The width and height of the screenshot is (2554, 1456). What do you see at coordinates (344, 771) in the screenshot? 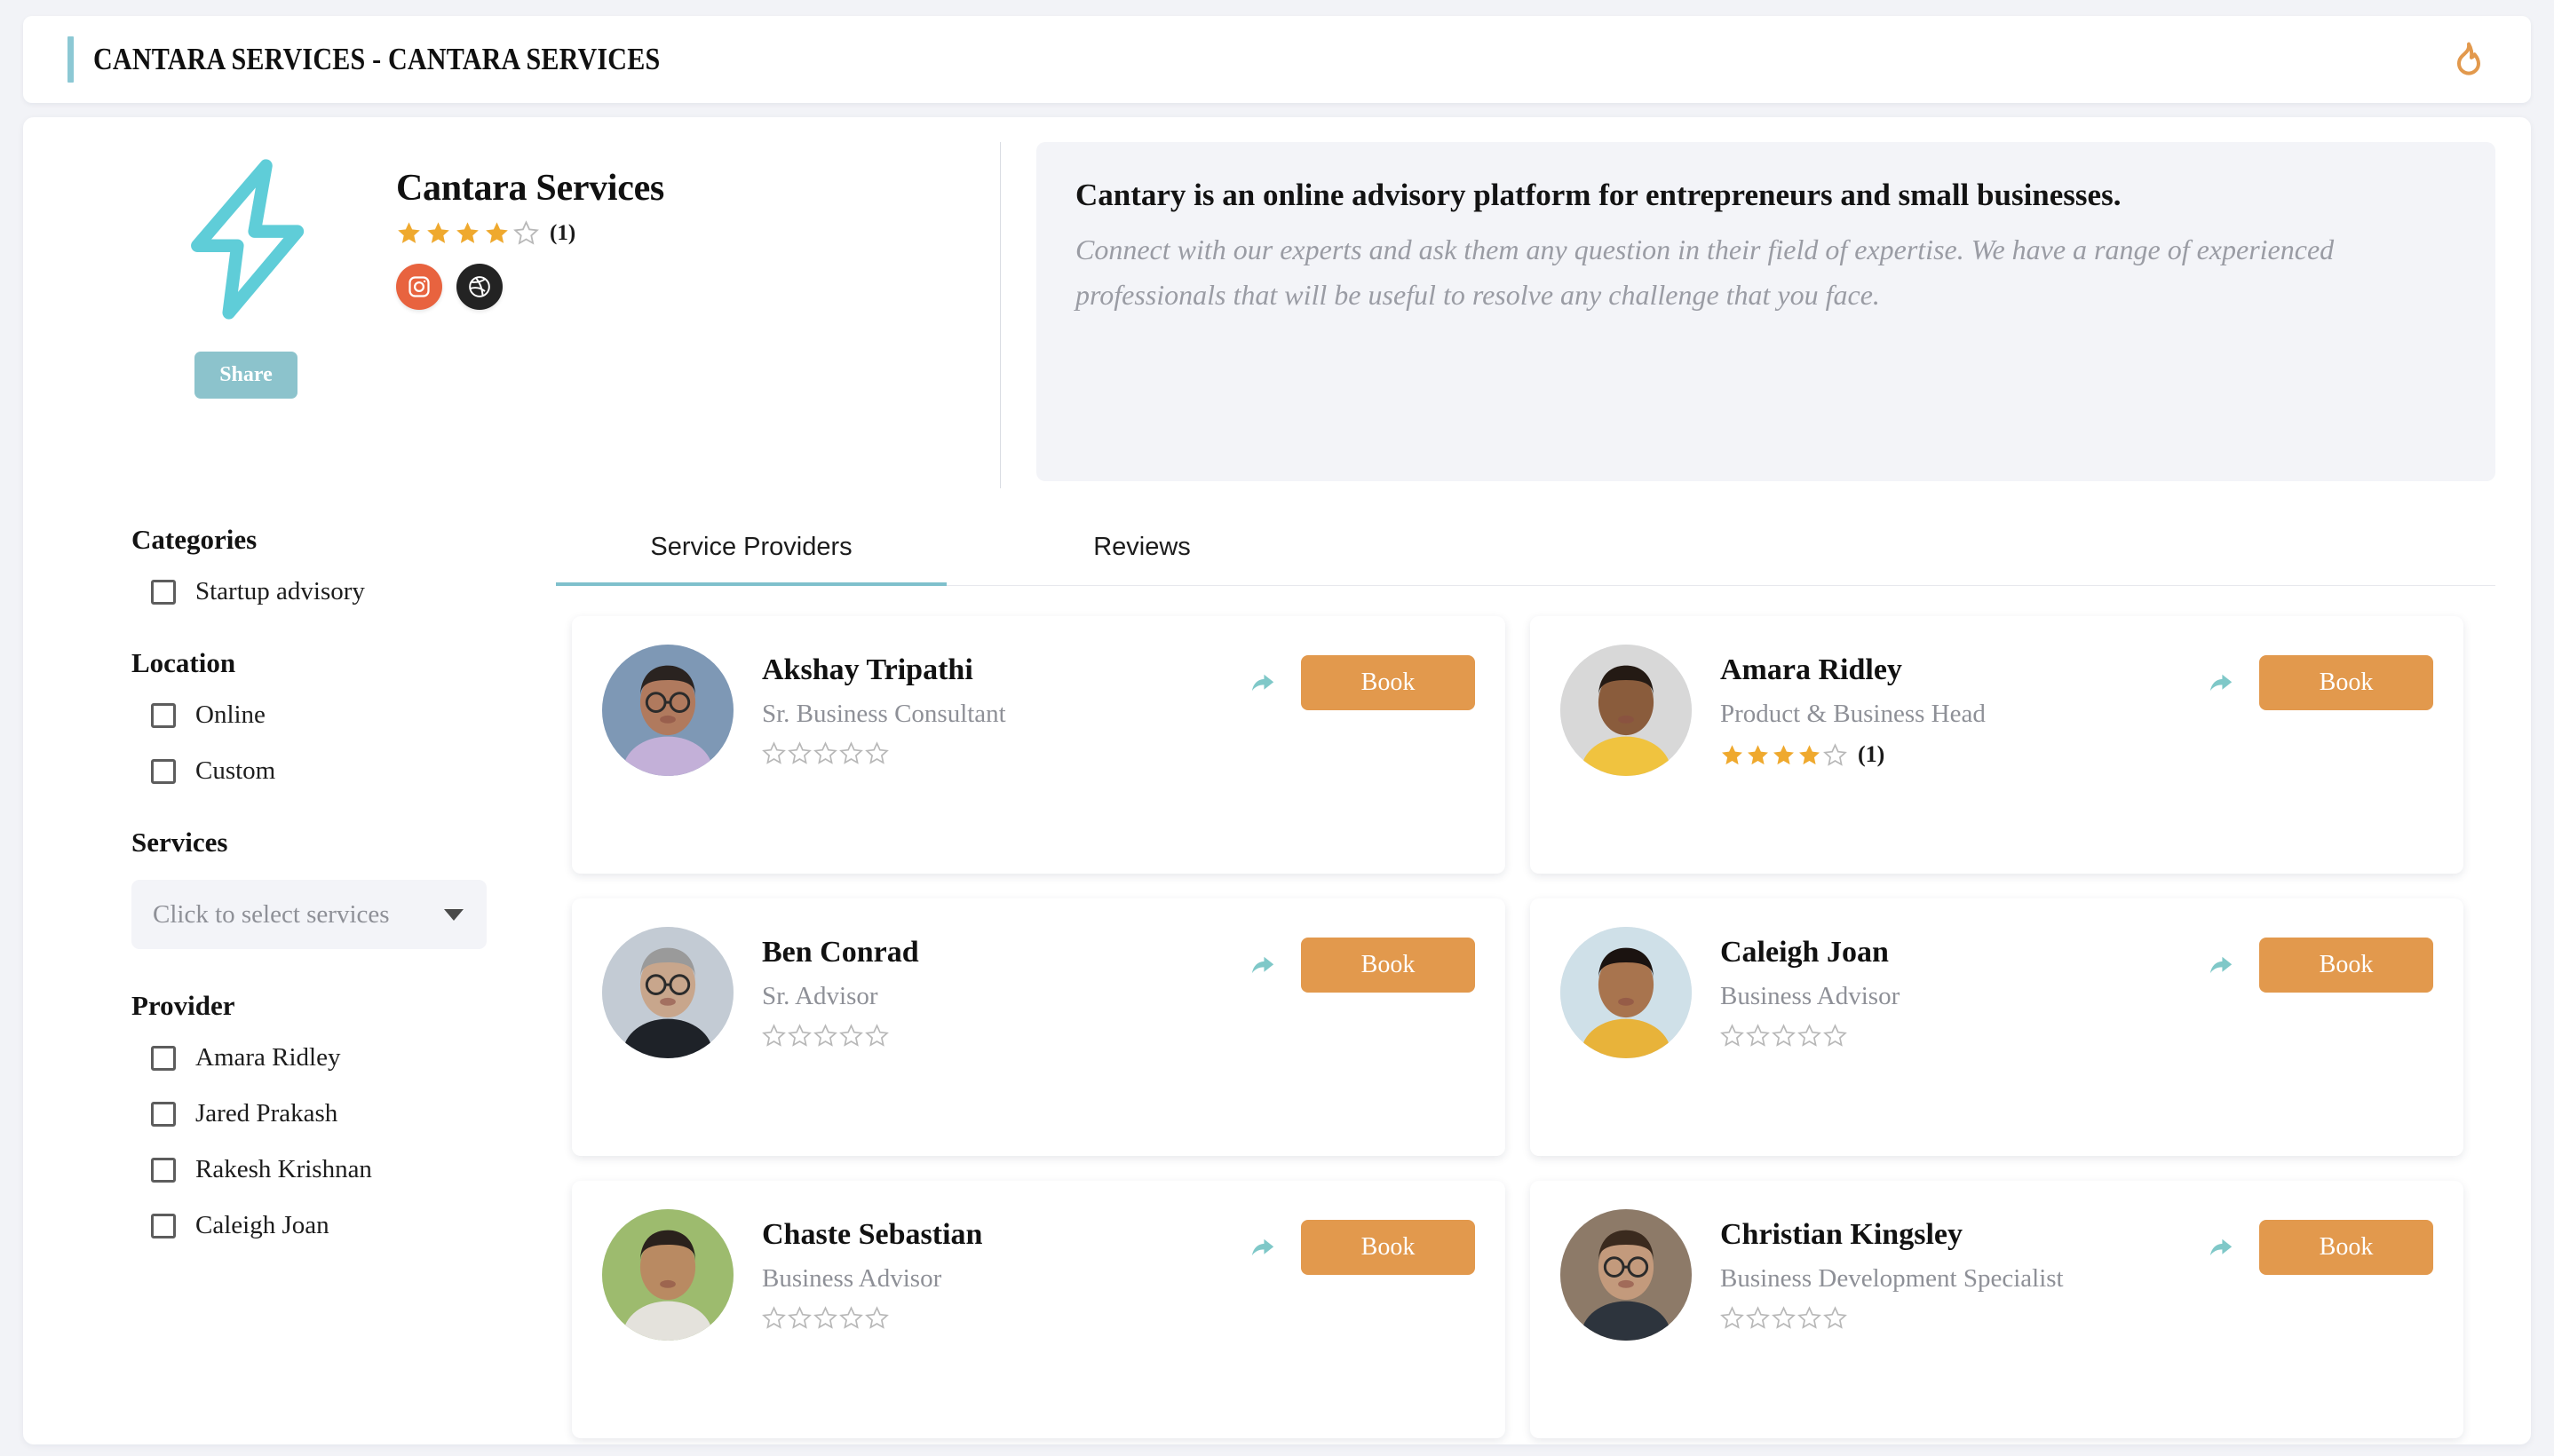
I see `filter-option-custom: Custom` at bounding box center [344, 771].